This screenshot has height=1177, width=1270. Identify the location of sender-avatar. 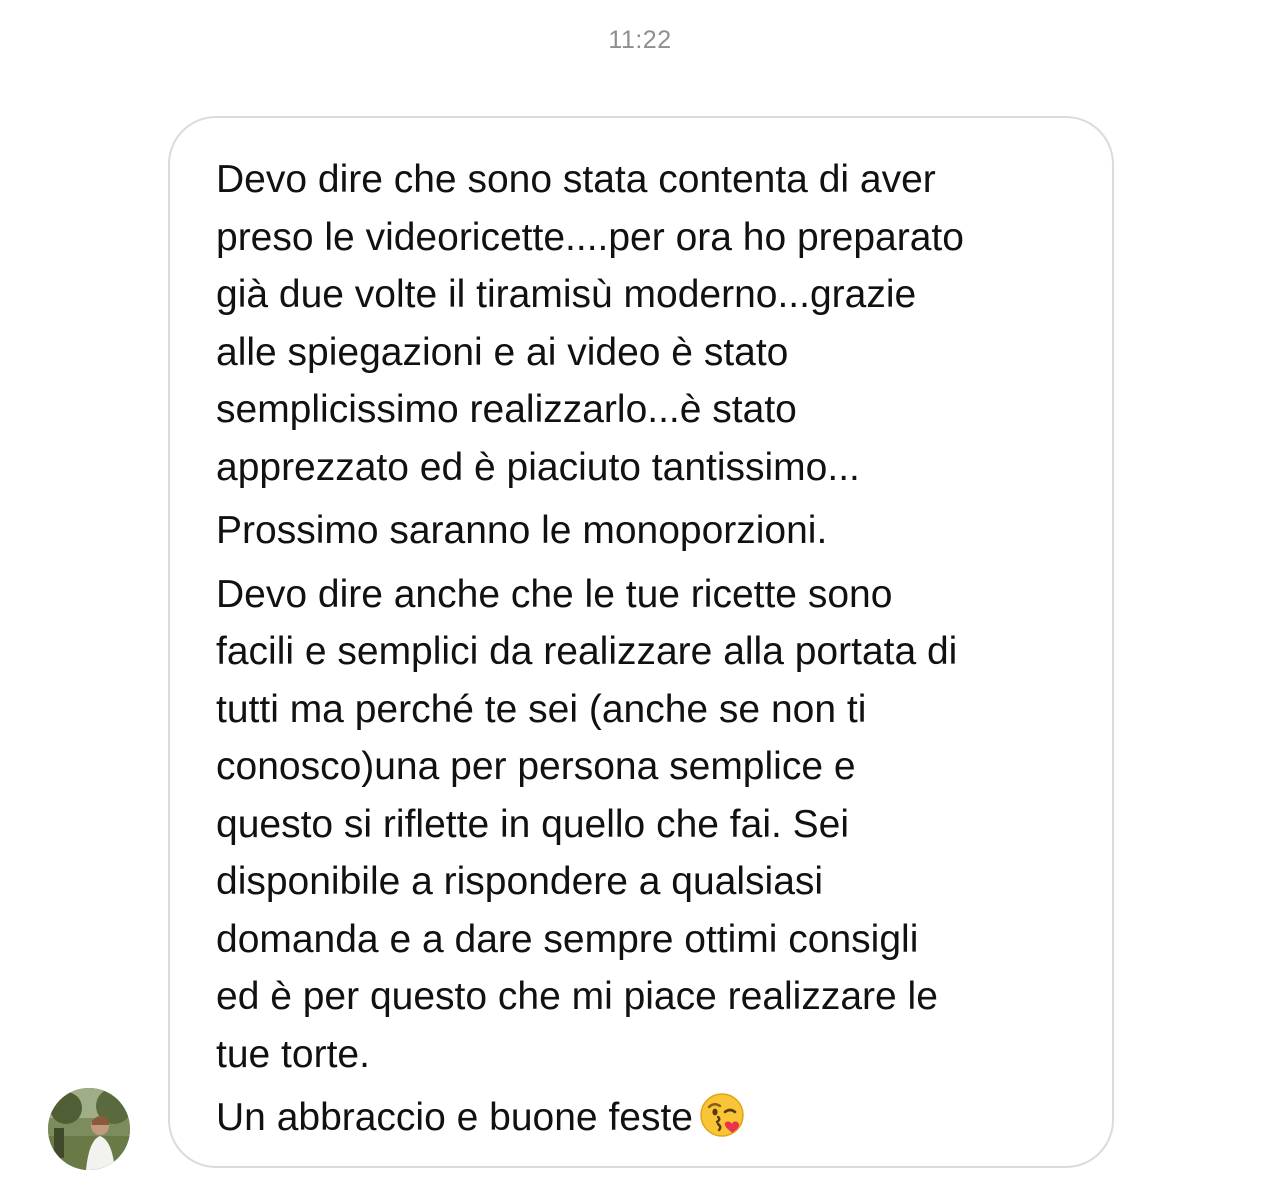
(89, 1129).